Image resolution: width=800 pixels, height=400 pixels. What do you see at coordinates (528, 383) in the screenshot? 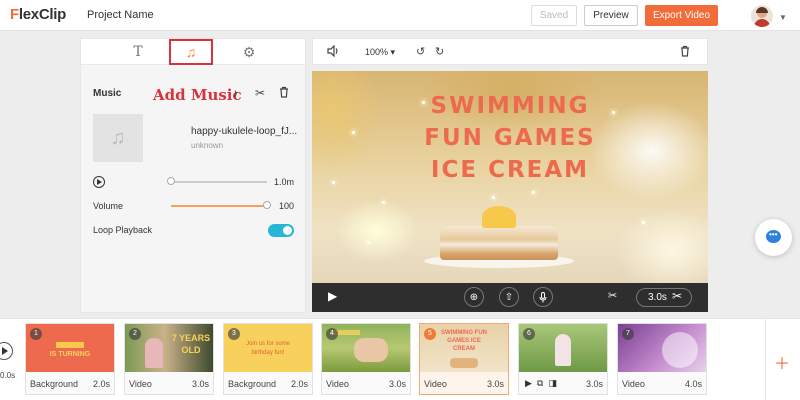
I see `play-circle-icon: ▶` at bounding box center [528, 383].